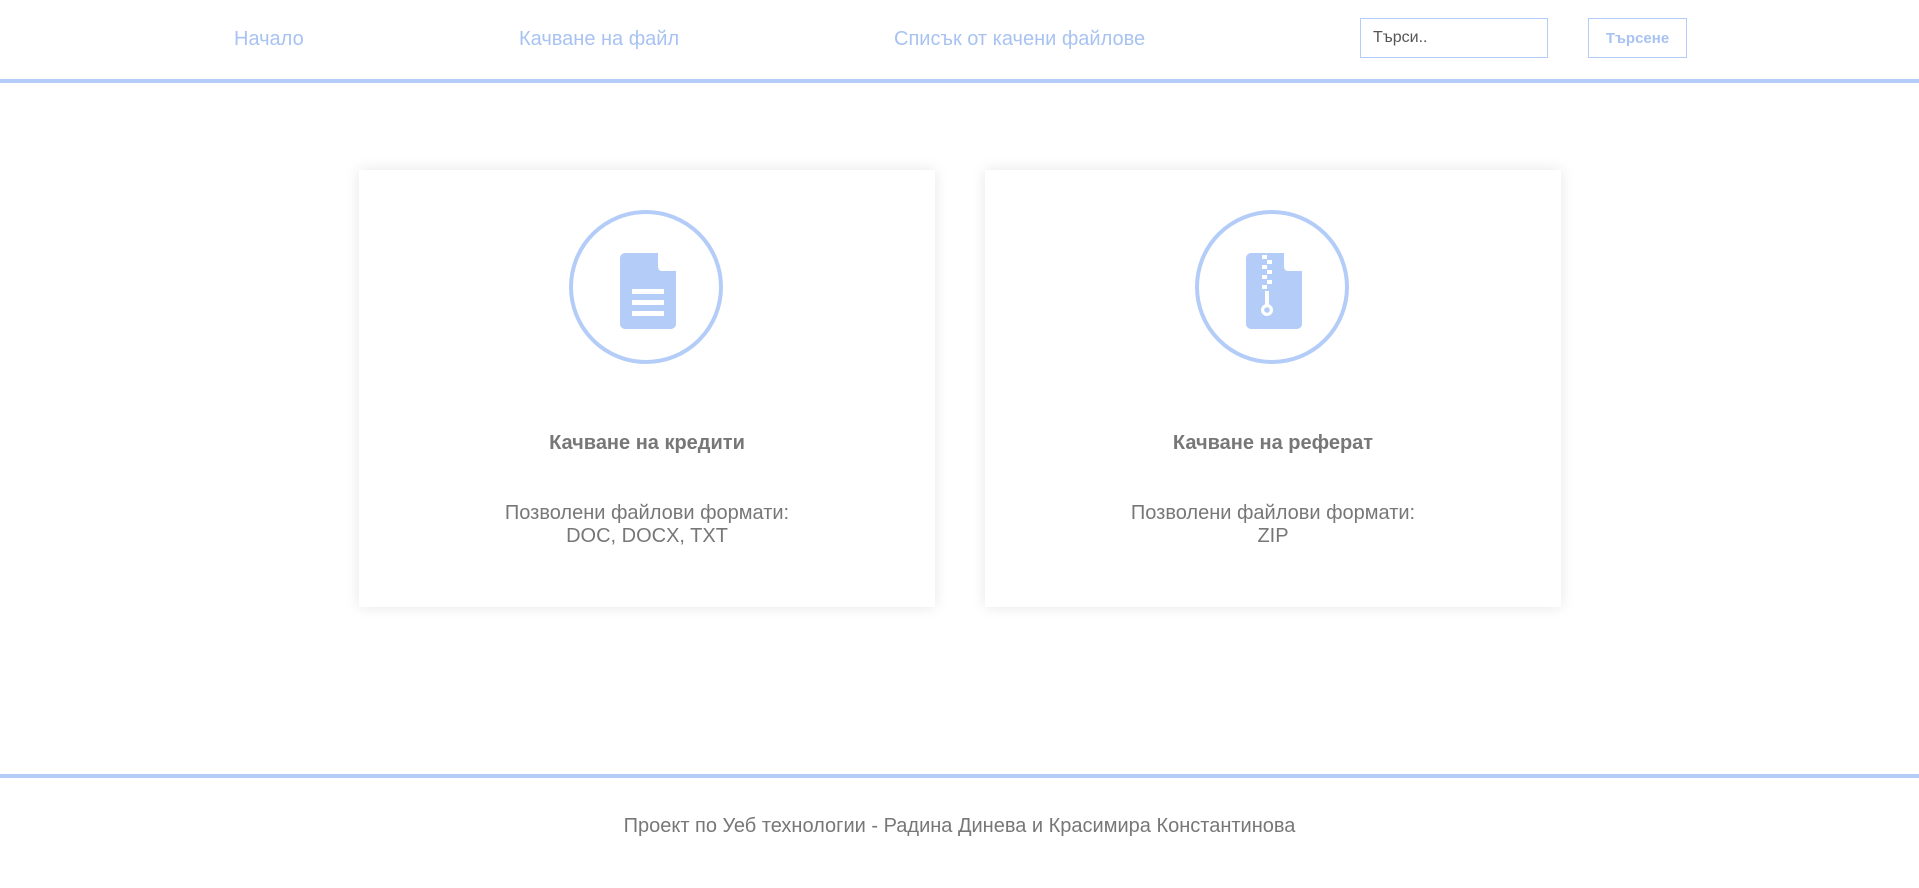 This screenshot has height=888, width=1919. I want to click on card-title: Качване на реферат, so click(1273, 443).